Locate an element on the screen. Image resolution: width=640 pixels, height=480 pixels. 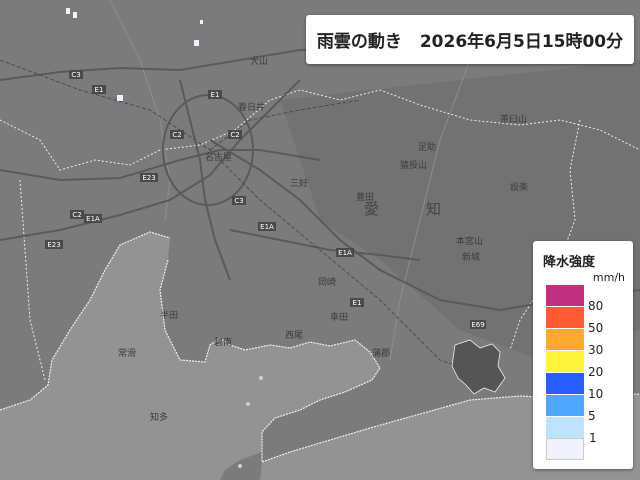
city-label: 新城 is located at coordinates (471, 257).